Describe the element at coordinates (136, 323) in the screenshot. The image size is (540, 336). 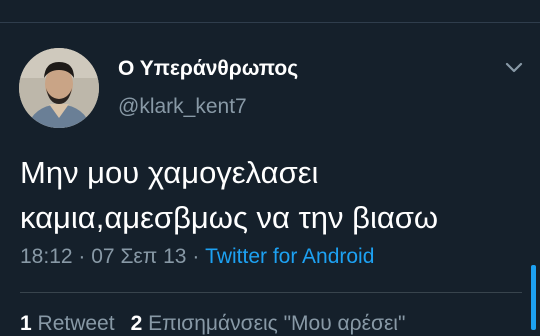
I see `likes-count: 2` at that location.